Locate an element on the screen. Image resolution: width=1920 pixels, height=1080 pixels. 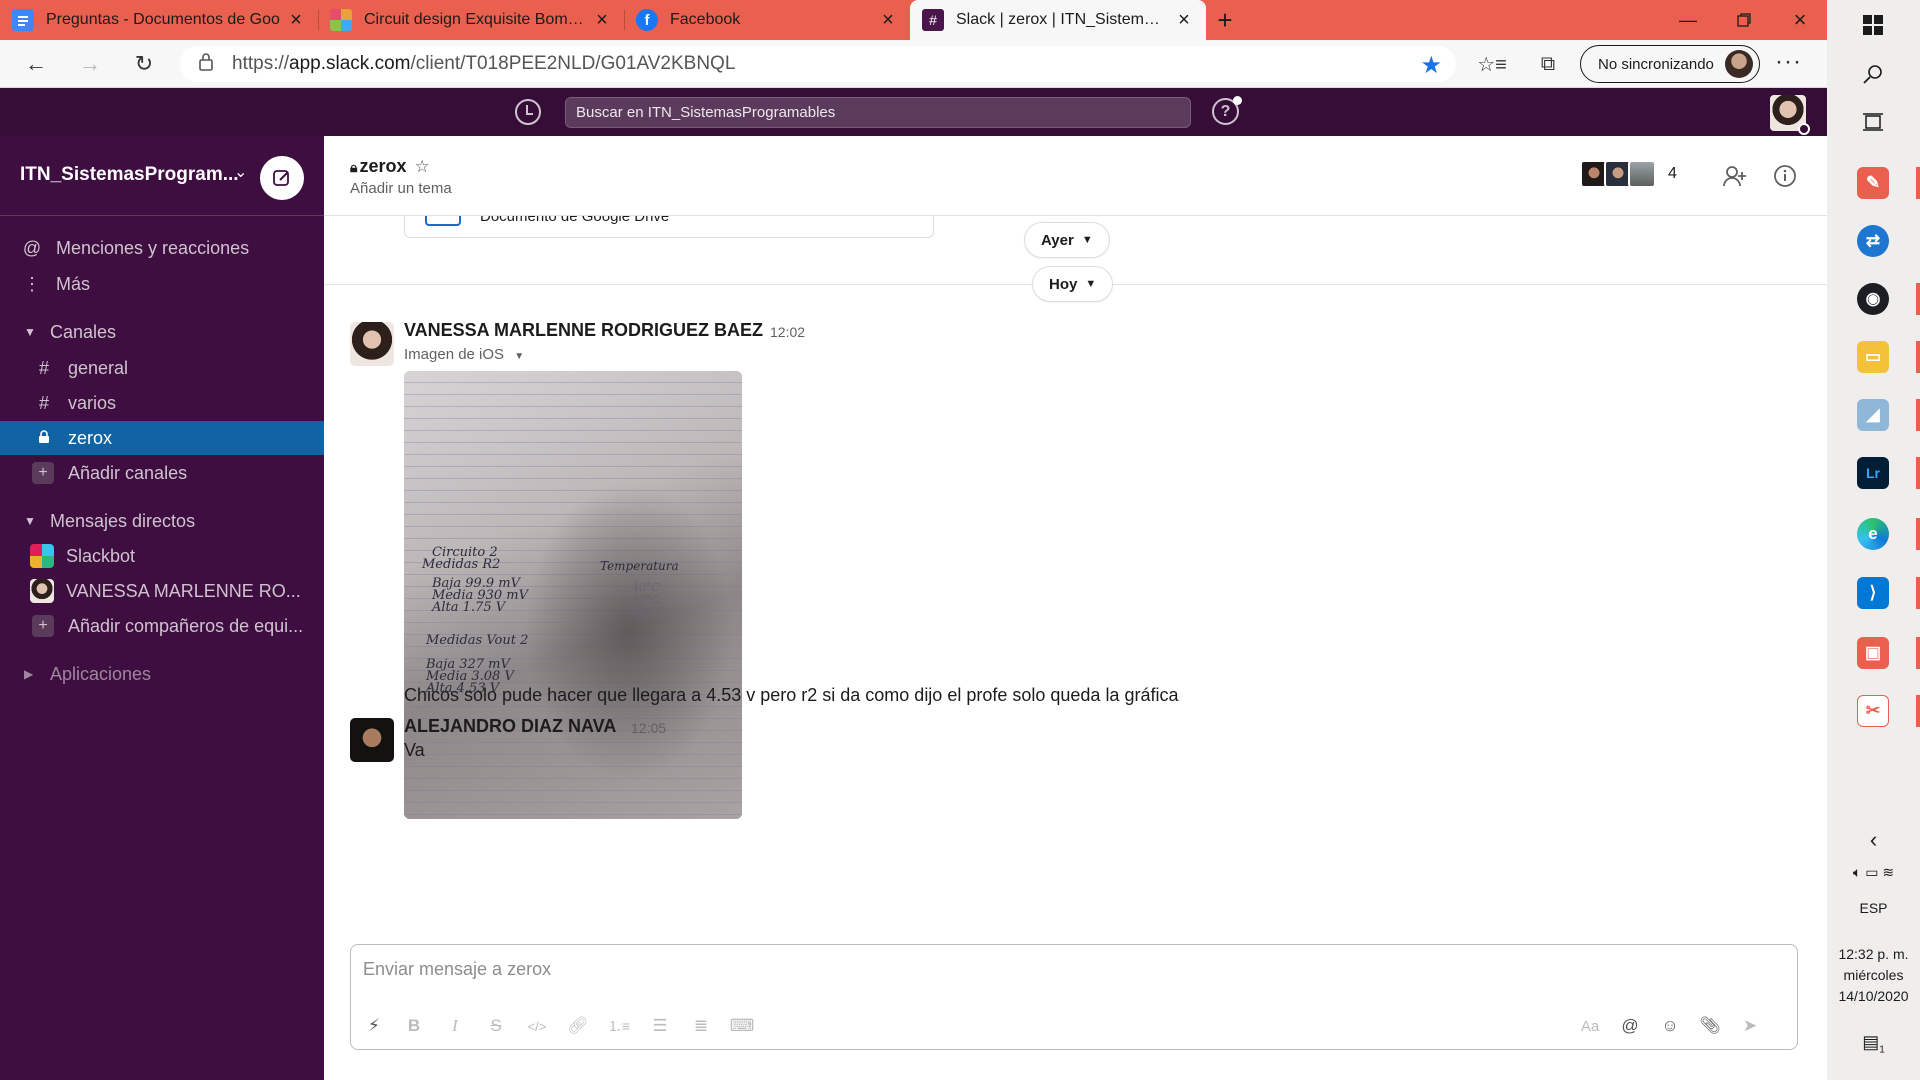
google-drive-attachment: Documento de Google Drive is located at coordinates (669, 227).